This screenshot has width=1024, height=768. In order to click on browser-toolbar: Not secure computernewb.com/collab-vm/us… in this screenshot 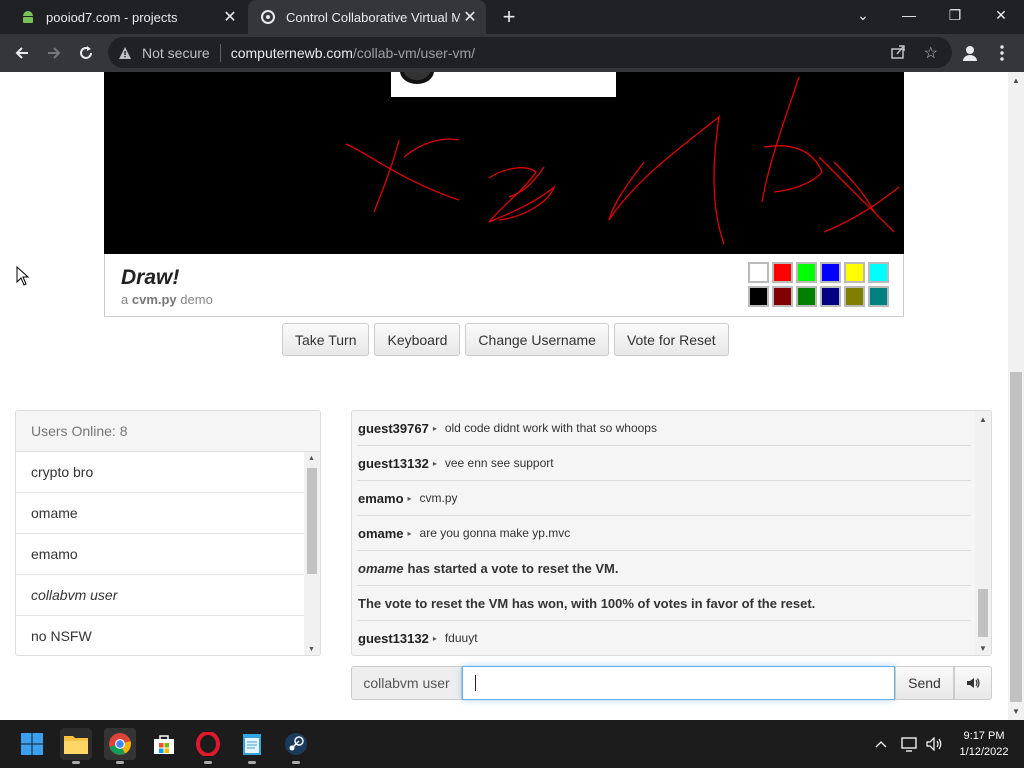, I will do `click(512, 53)`.